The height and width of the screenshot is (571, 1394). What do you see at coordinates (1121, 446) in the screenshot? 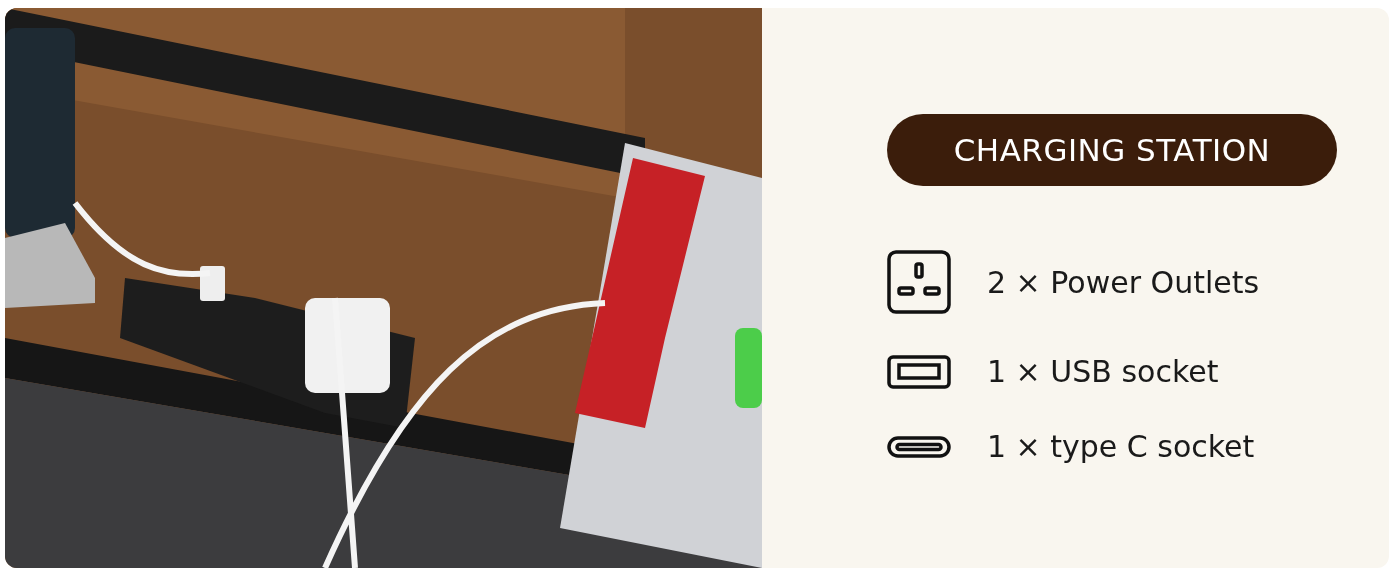
I see `feature-label: 1 × type C socket` at bounding box center [1121, 446].